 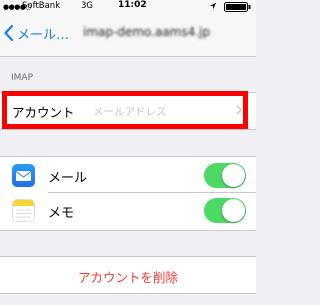 I want to click on delete-account-label: アカウントを削除, so click(x=127, y=277).